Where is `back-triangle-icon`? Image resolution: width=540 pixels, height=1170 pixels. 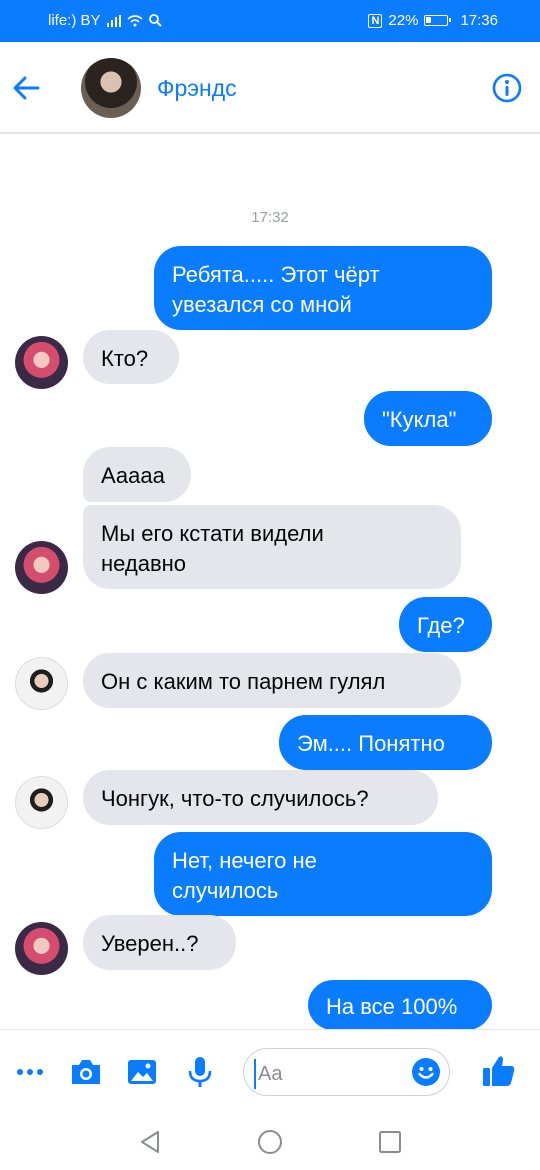 back-triangle-icon is located at coordinates (150, 1142).